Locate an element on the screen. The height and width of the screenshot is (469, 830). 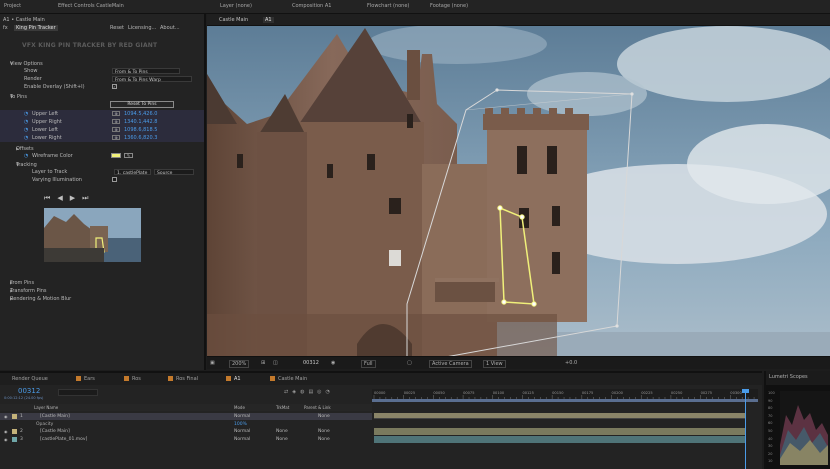
layer-1-track is located at coordinates (560, 416).